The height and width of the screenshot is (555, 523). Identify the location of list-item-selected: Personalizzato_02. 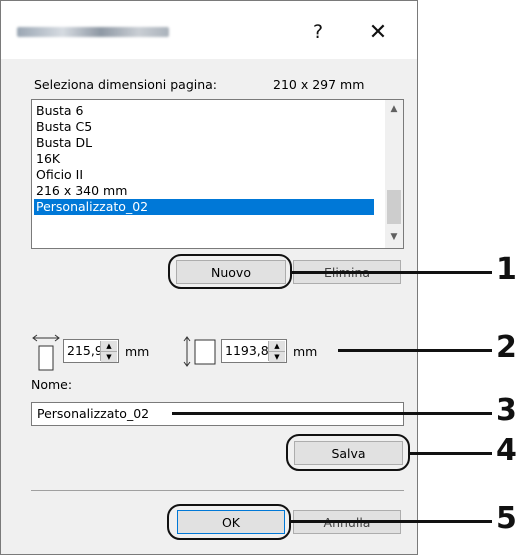
(204, 207).